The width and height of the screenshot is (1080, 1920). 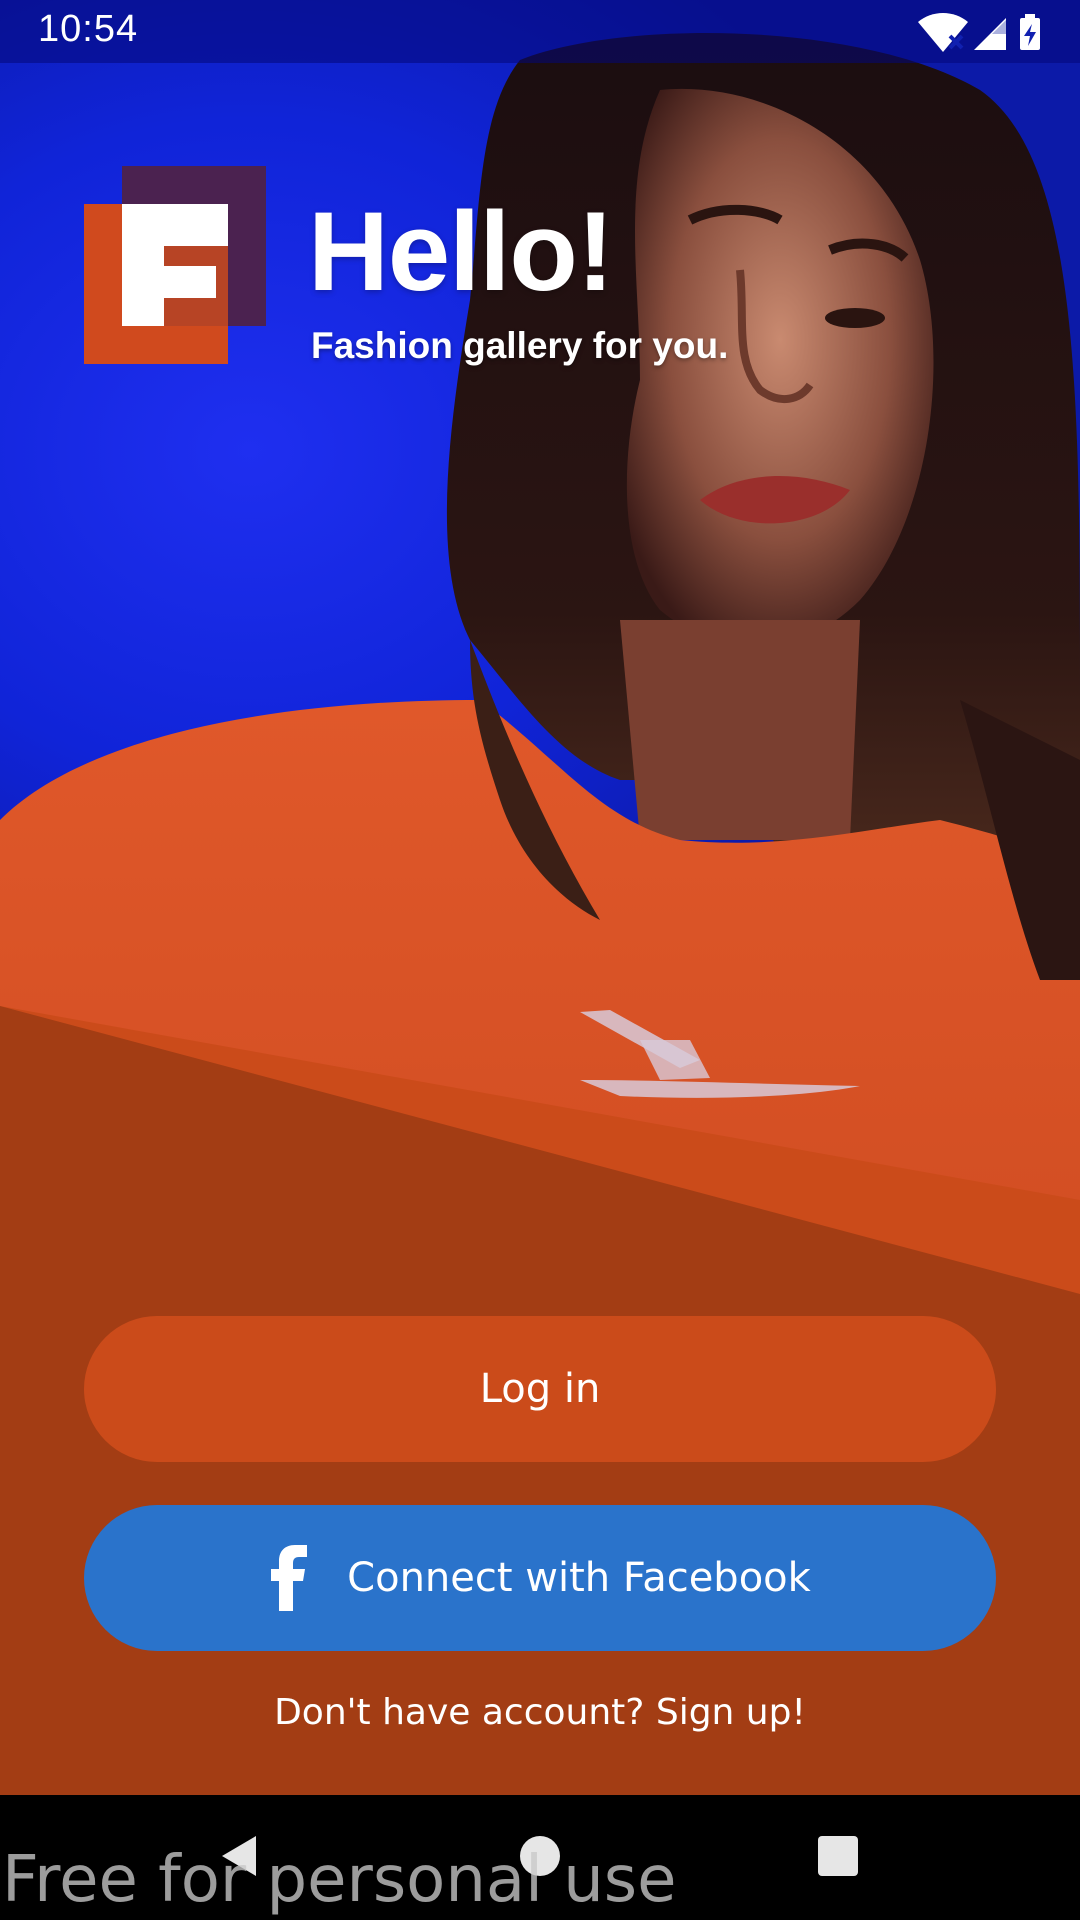 I want to click on app-logo, so click(x=175, y=265).